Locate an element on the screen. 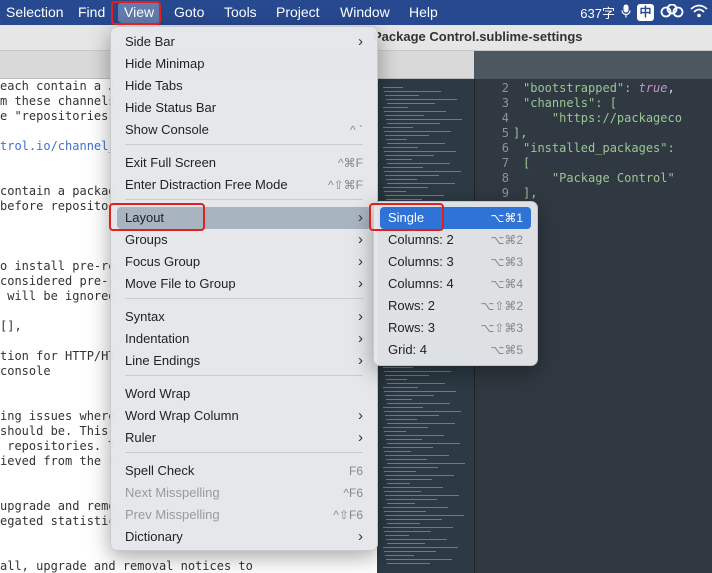 Image resolution: width=712 pixels, height=573 pixels. layout-option-rows-3: Rows: 3 ⌥⇧⌘3 is located at coordinates (455, 328).